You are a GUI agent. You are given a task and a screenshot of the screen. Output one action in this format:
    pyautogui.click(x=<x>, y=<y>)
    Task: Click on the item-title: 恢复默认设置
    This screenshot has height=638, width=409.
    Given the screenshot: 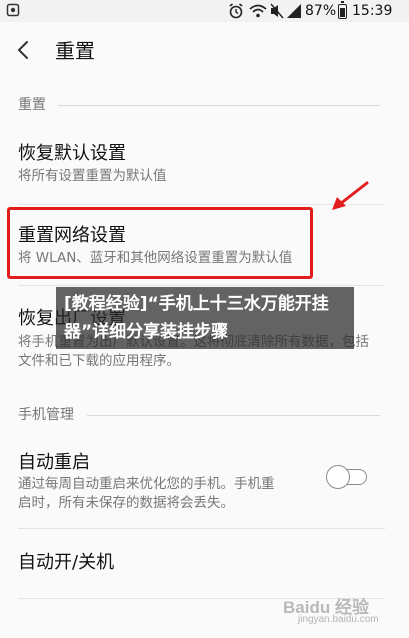 What is the action you would take?
    pyautogui.click(x=72, y=153)
    